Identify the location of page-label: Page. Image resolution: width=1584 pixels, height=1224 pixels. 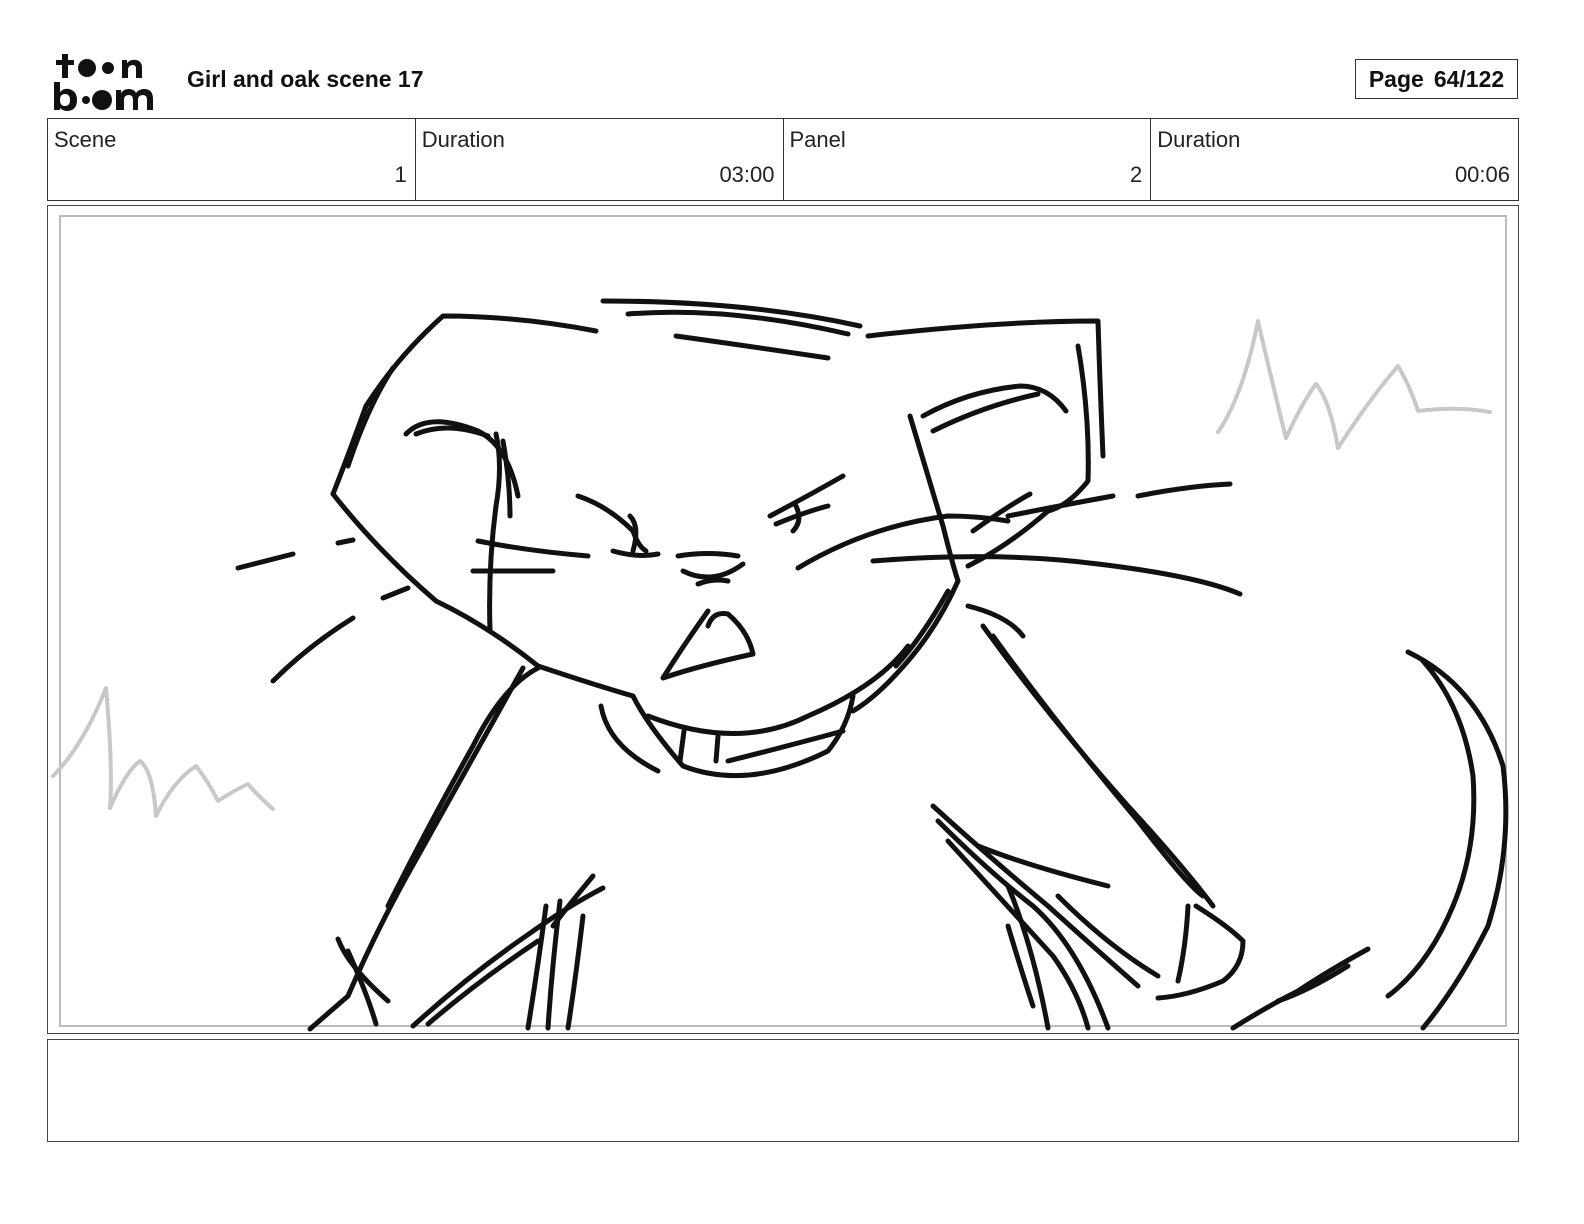
(1396, 78).